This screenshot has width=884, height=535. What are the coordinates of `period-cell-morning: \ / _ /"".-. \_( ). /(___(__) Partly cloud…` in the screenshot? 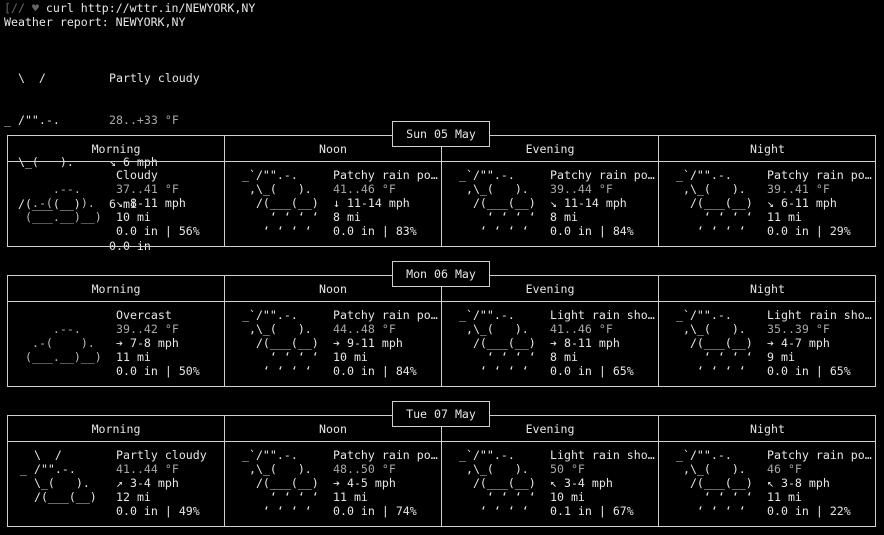 It's located at (116, 484).